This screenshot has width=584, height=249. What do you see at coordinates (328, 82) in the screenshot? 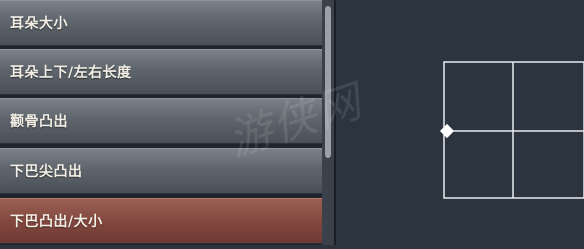
I see `scrollbar-thumb` at bounding box center [328, 82].